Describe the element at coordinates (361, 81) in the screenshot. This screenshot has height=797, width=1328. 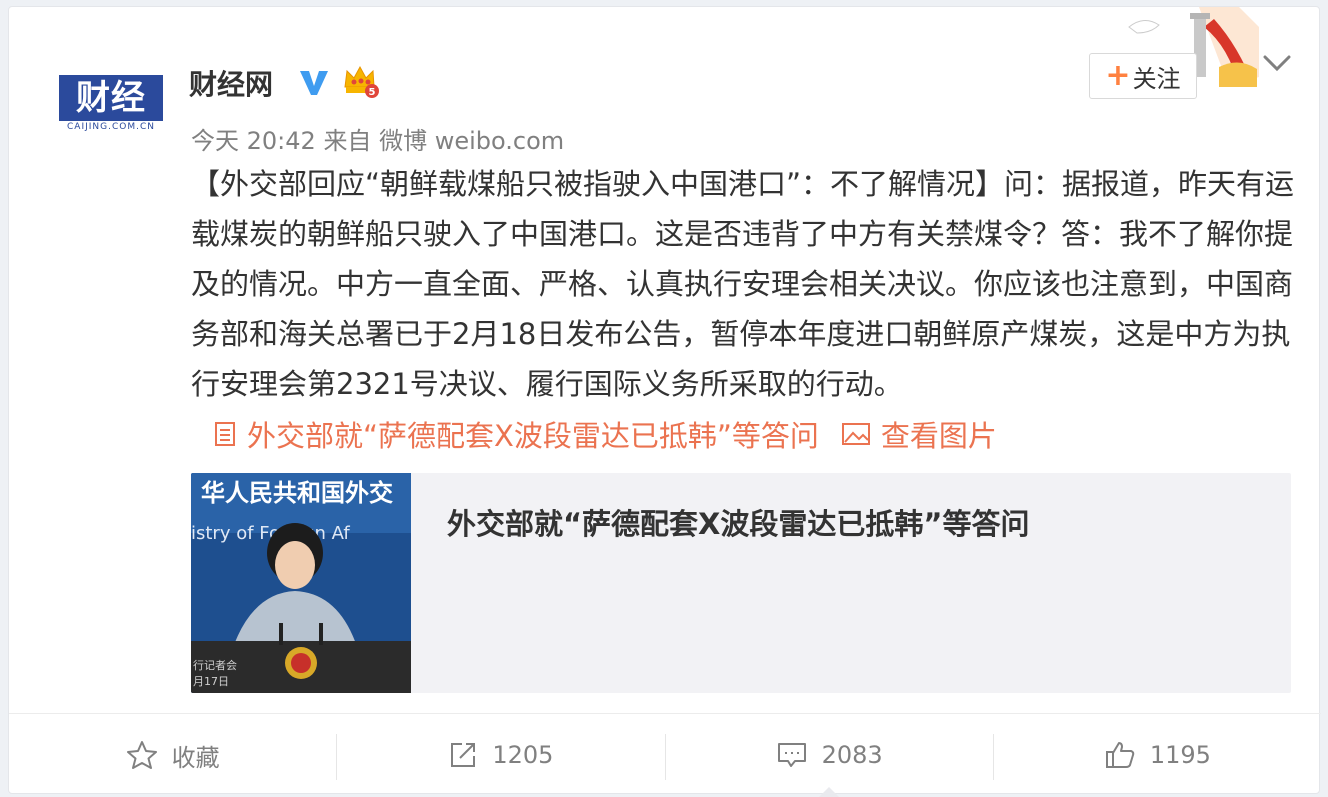
I see `crown-vip-icon: 5` at that location.